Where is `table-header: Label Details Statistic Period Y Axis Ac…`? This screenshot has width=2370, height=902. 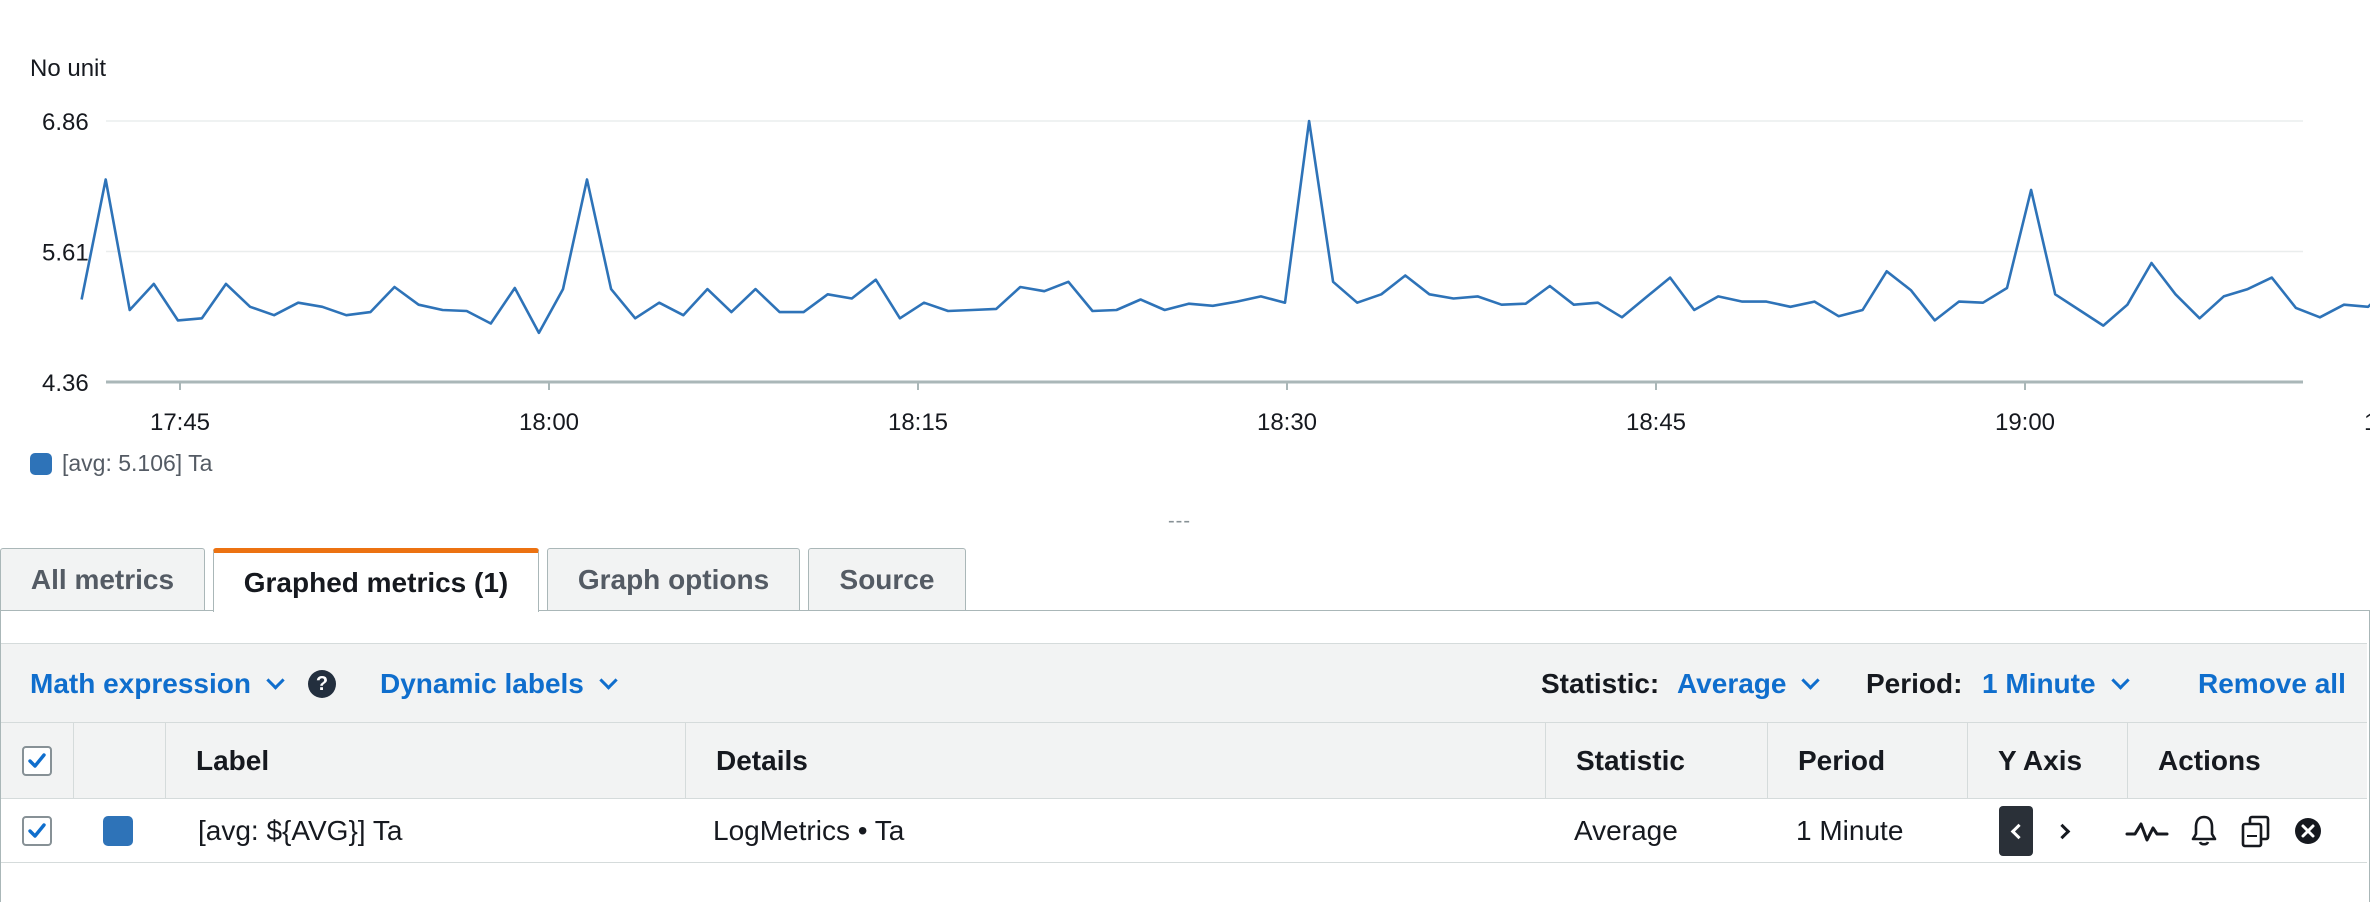 table-header: Label Details Statistic Period Y Axis Ac… is located at coordinates (1184, 761).